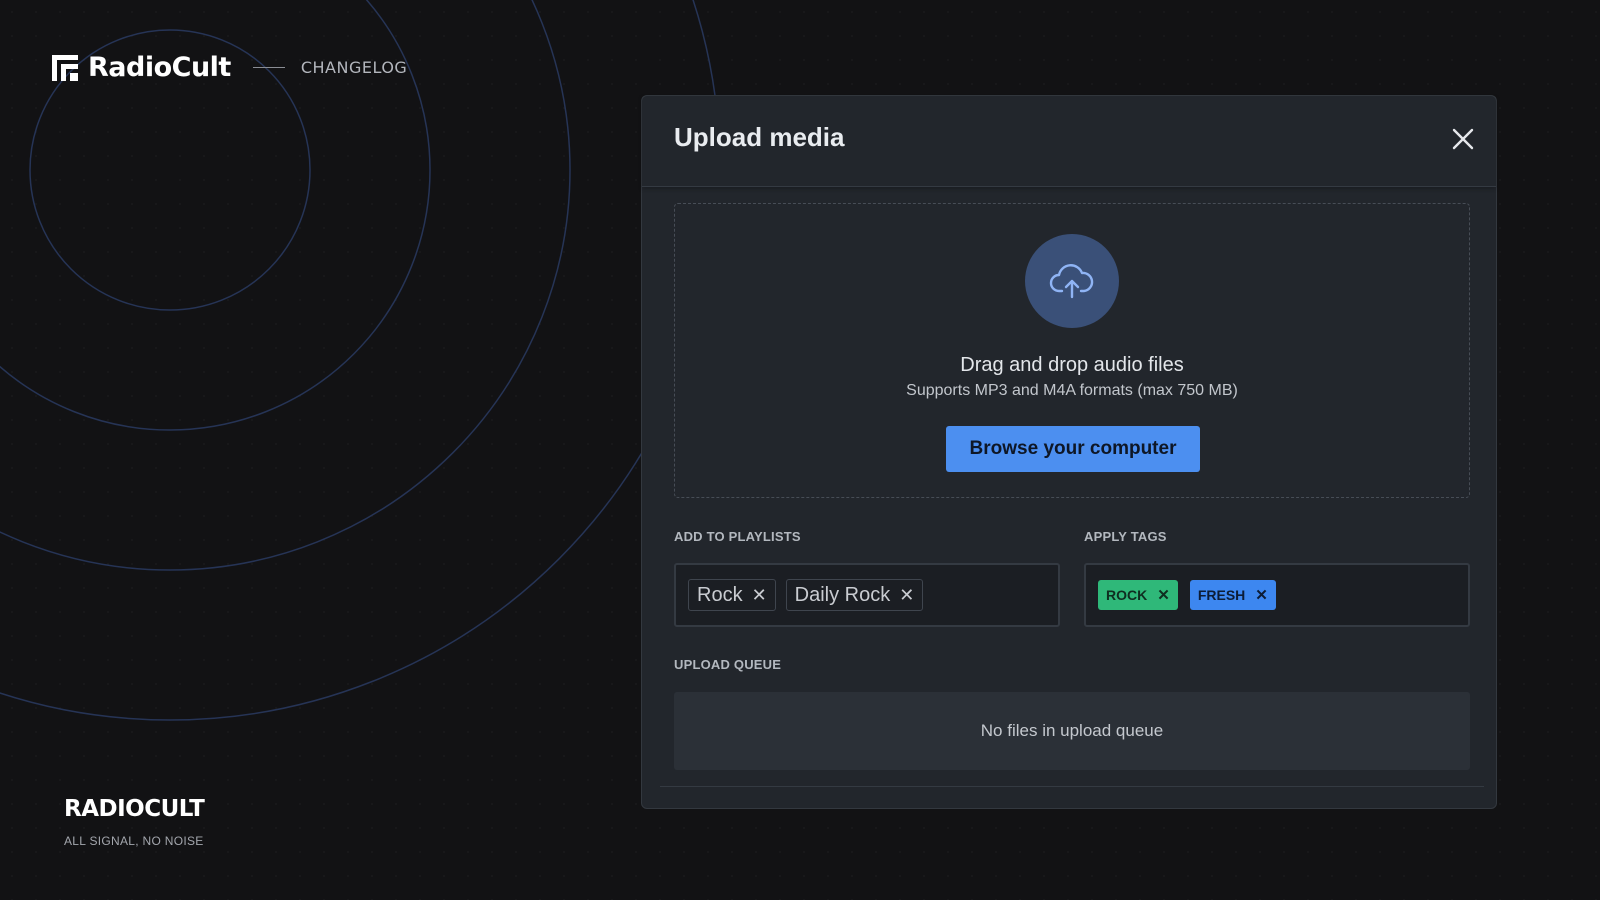  I want to click on modal-footer-divider, so click(1072, 786).